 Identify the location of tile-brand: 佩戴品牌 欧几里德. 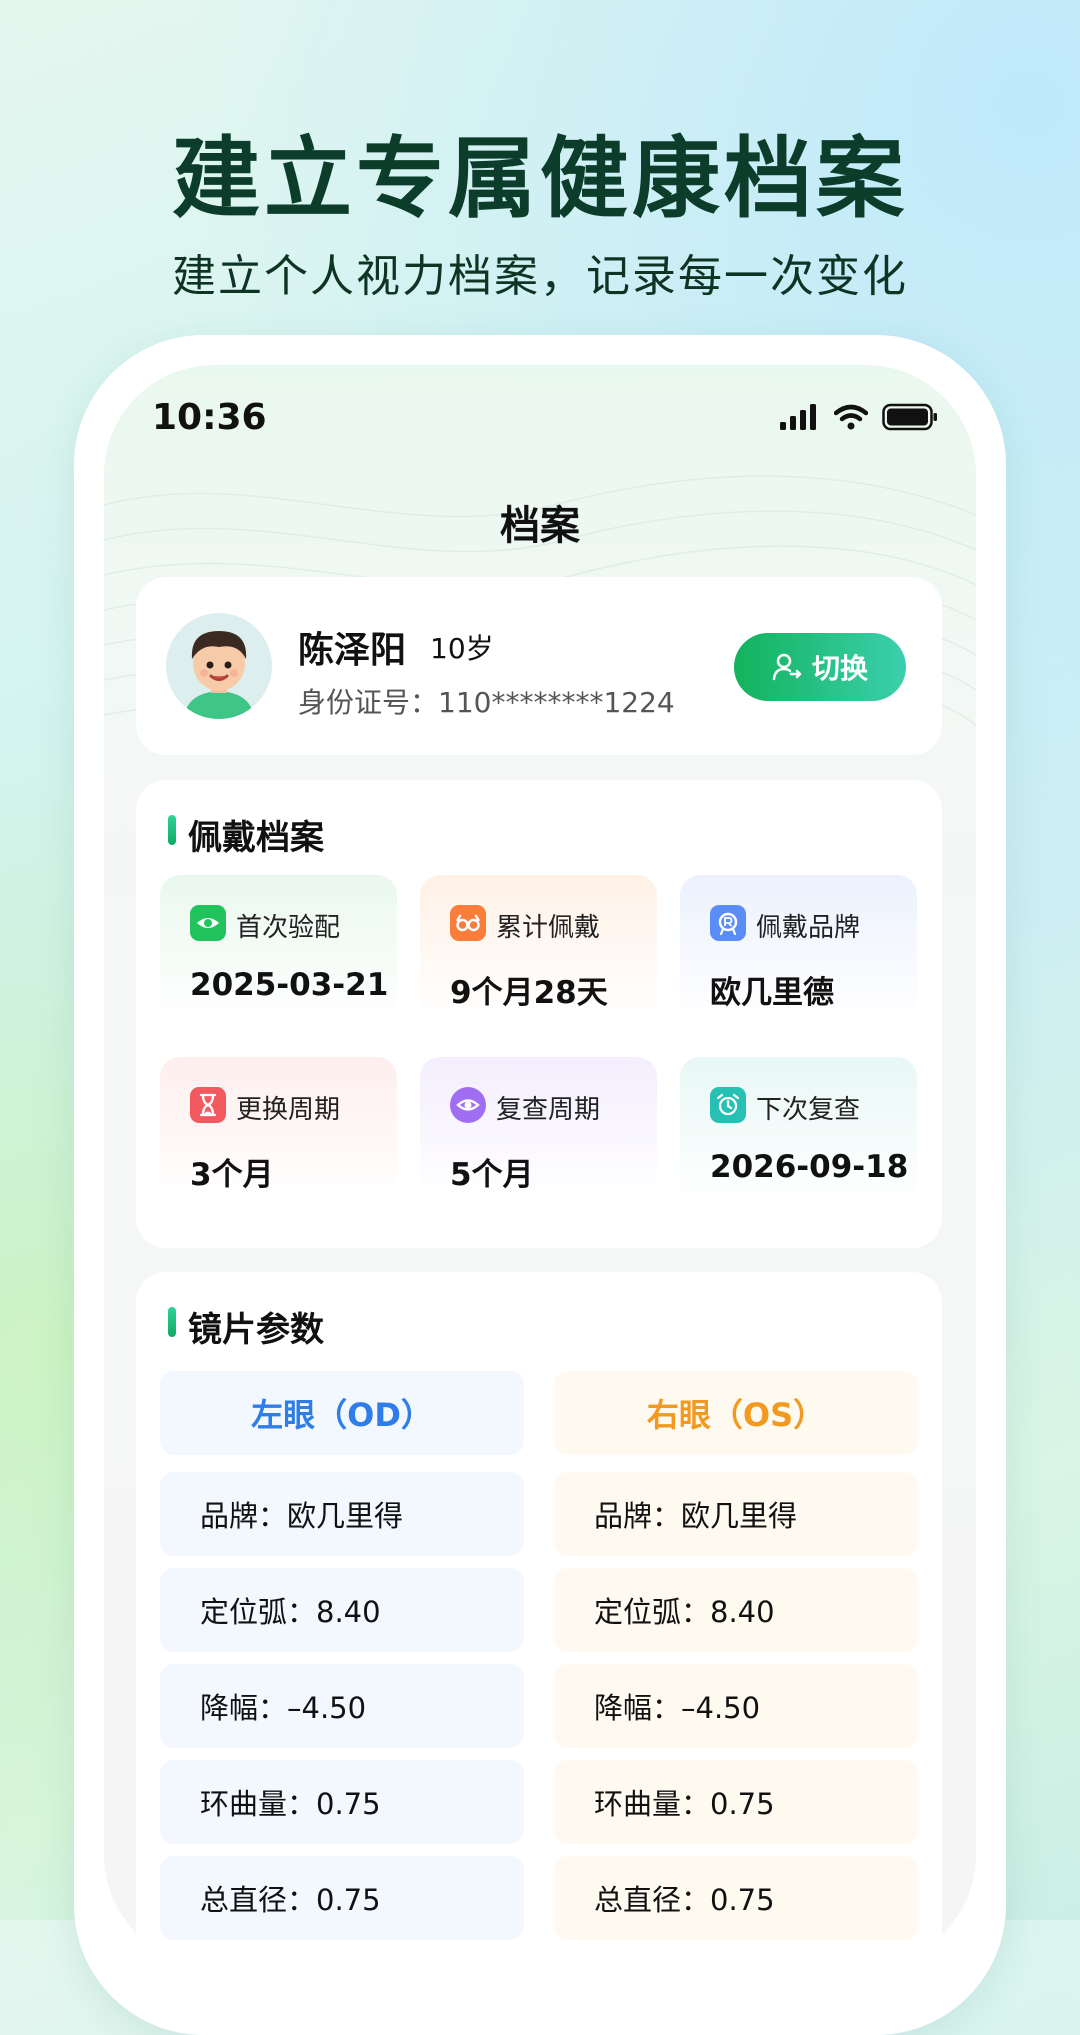
(798, 947).